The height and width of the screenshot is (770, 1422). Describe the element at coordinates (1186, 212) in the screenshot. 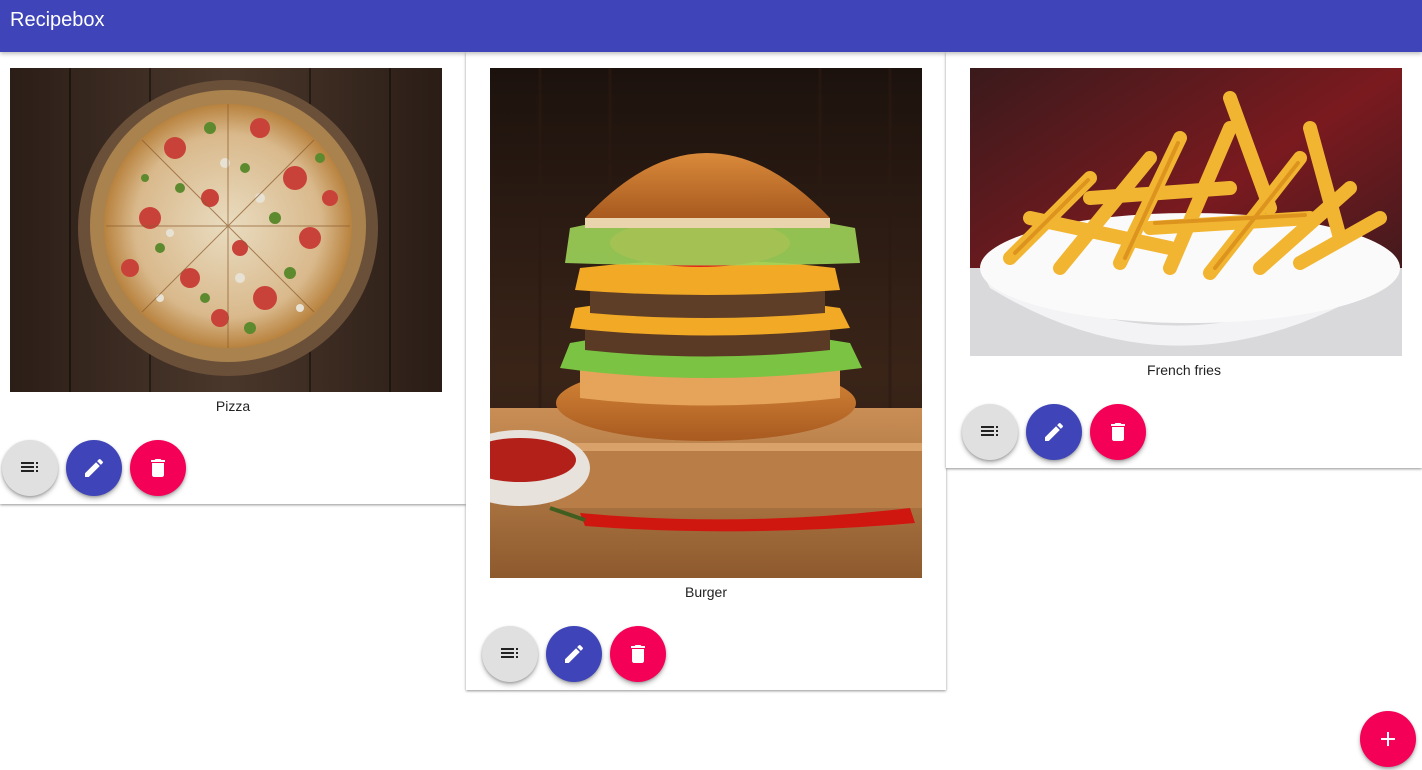

I see `fries-photo` at that location.